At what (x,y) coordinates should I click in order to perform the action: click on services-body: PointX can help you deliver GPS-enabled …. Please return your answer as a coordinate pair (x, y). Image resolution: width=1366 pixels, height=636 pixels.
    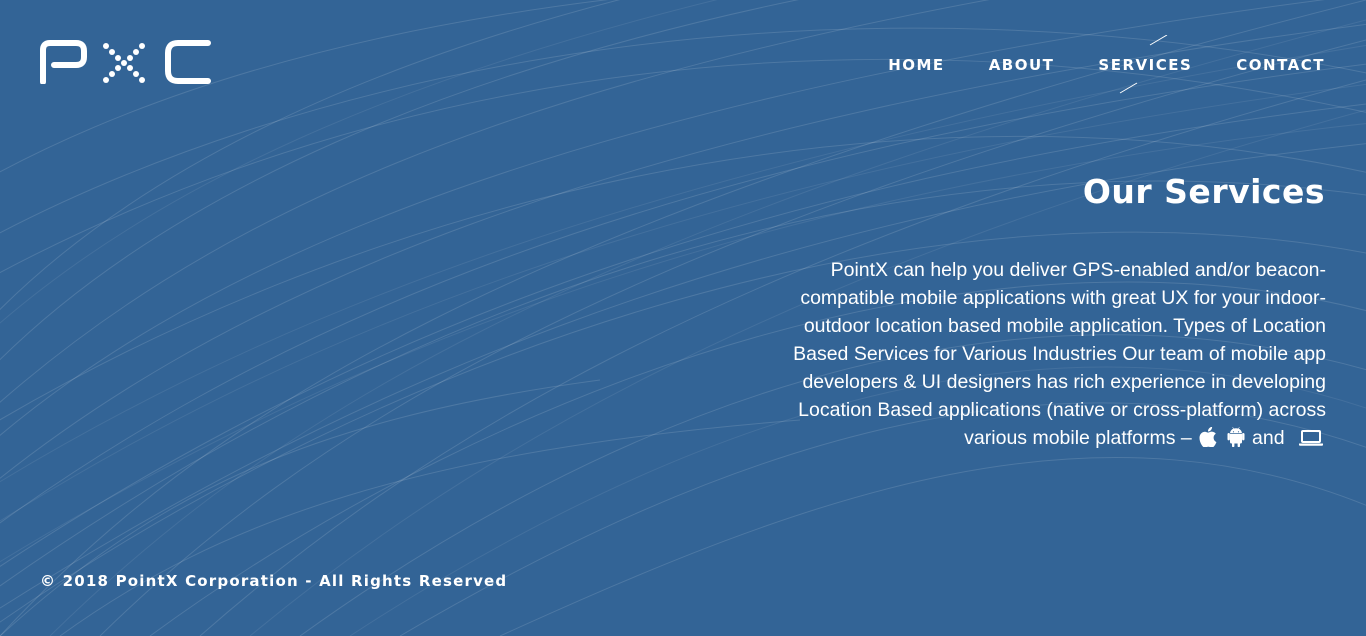
    Looking at the image, I should click on (1059, 354).